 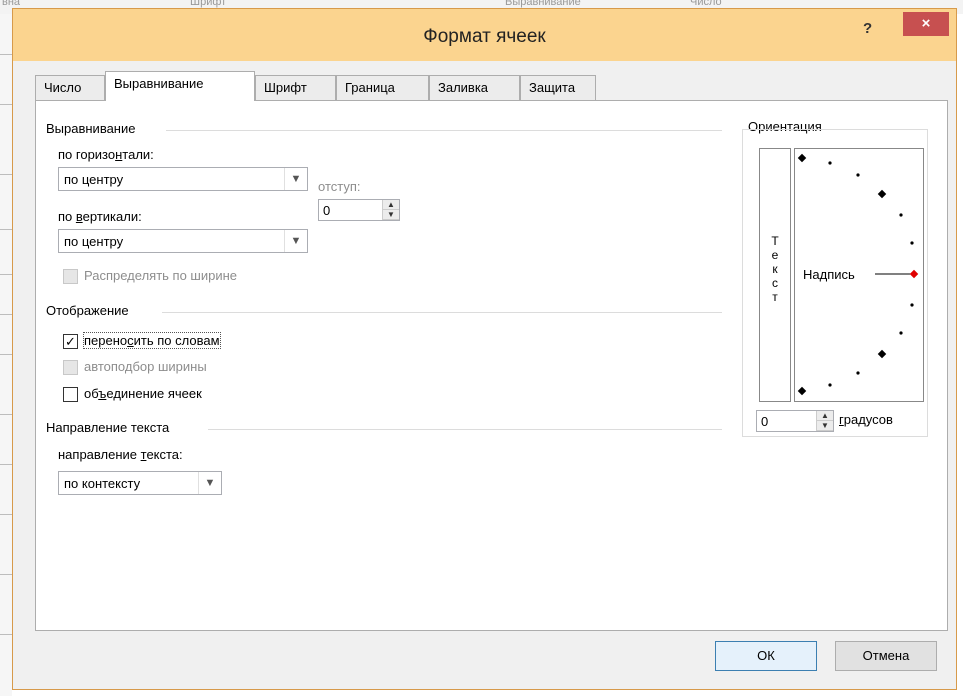 What do you see at coordinates (775, 269) in the screenshot?
I see `vertical-text-char: к` at bounding box center [775, 269].